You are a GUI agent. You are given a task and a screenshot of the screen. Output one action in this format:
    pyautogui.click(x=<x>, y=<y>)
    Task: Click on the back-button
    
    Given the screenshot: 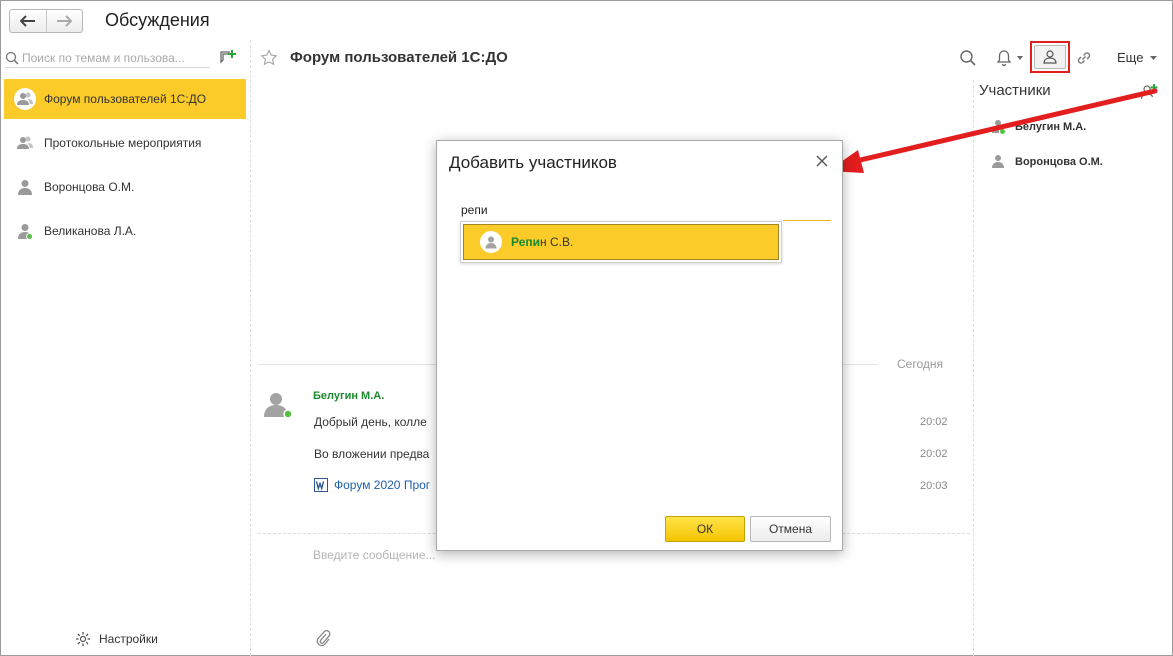 What is the action you would take?
    pyautogui.click(x=28, y=21)
    